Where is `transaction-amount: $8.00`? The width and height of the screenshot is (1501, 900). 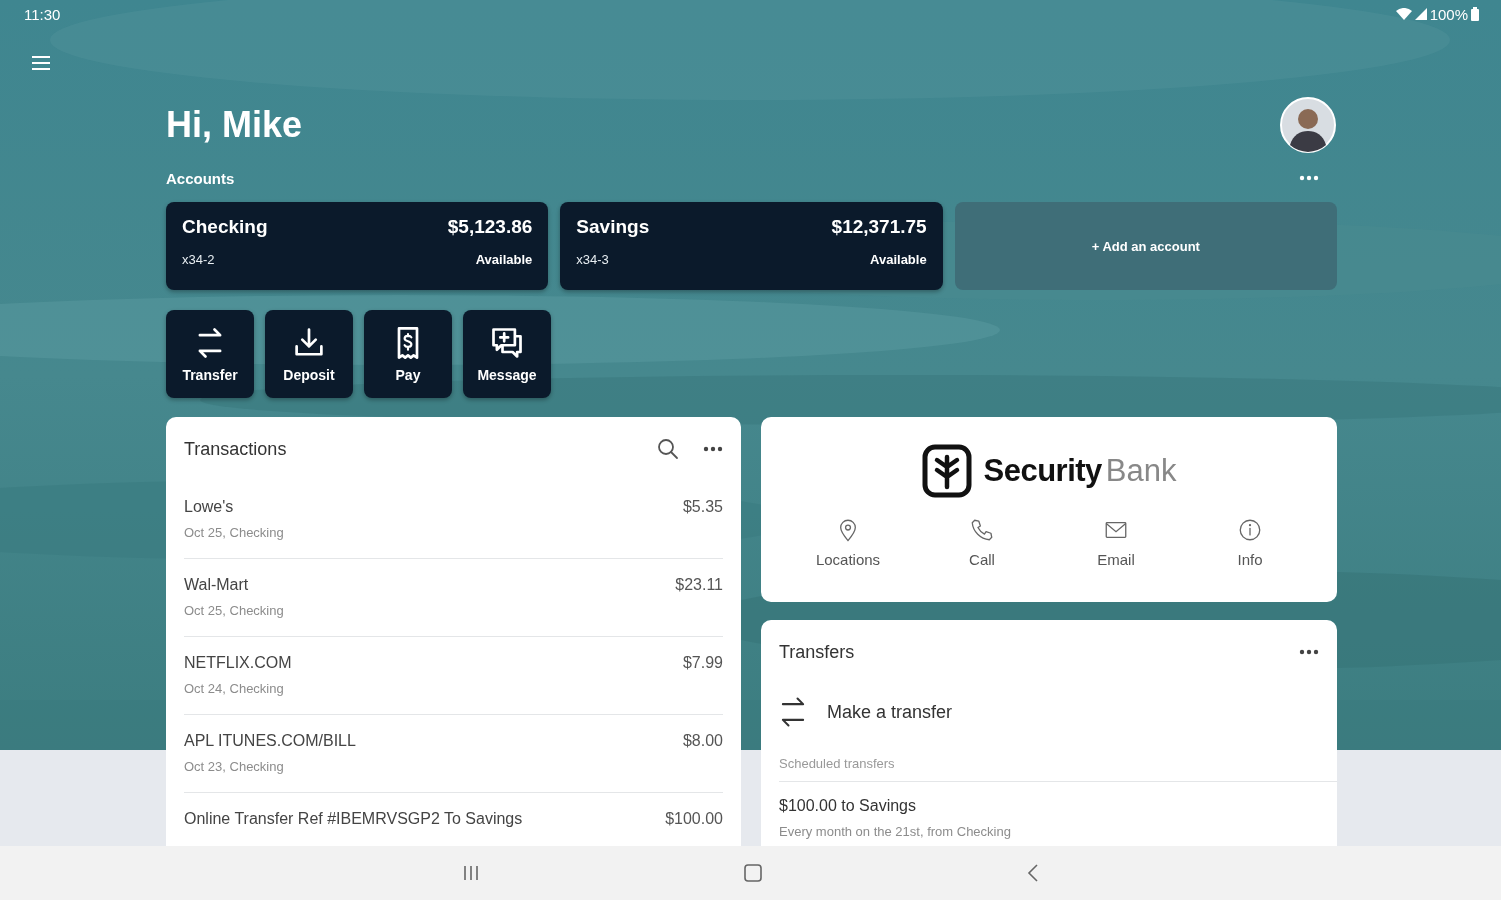 transaction-amount: $8.00 is located at coordinates (702, 741).